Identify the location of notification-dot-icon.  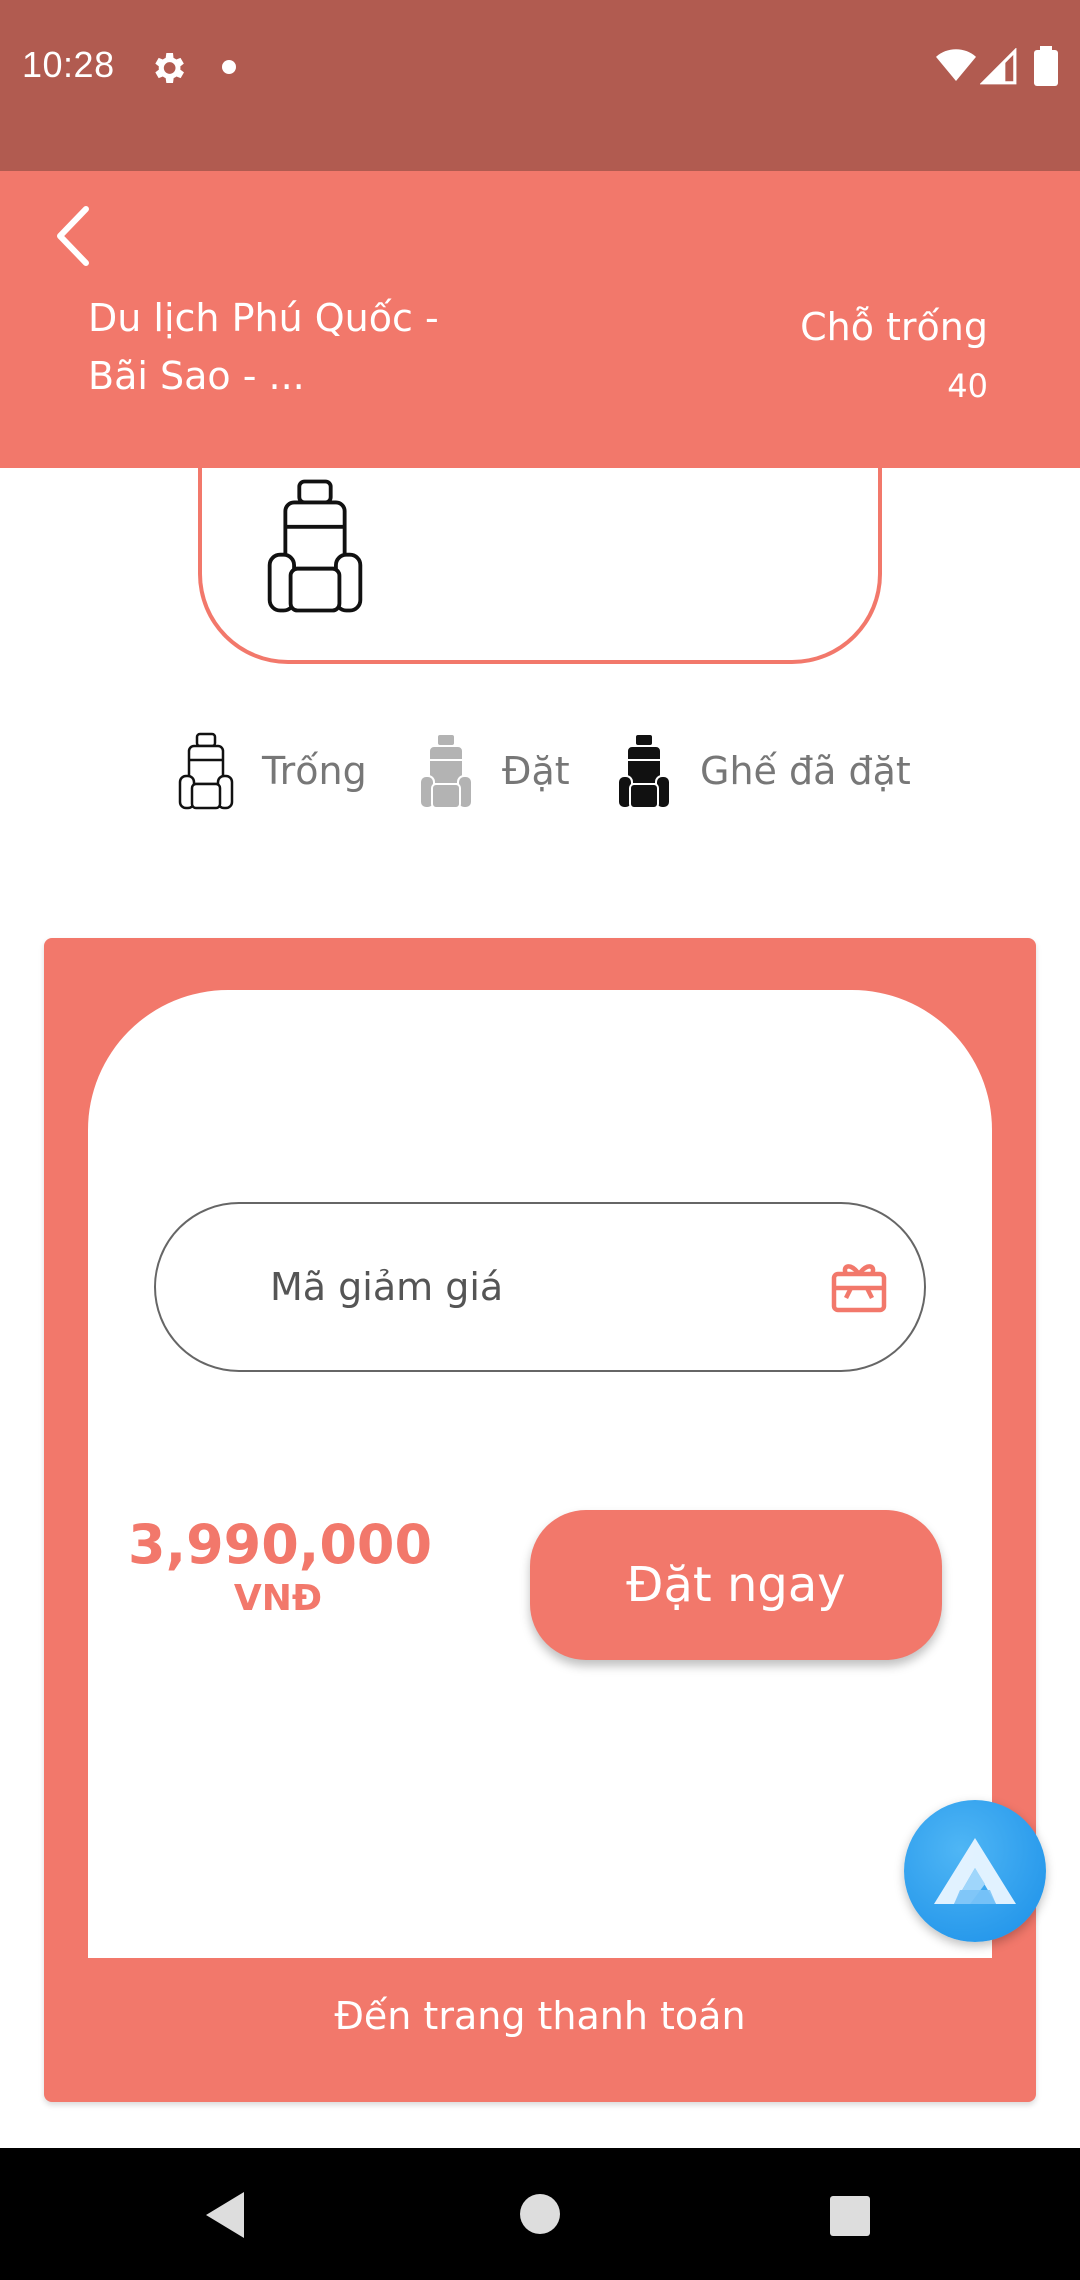
(229, 67).